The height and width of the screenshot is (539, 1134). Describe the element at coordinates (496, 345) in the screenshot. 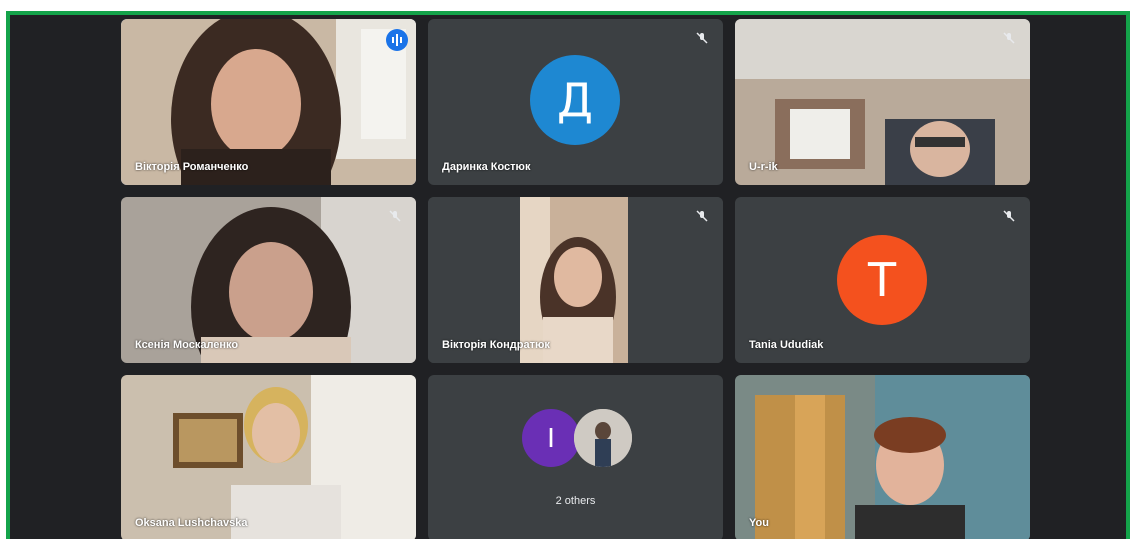

I see `participant-name: Вікторія Кондратюк` at that location.